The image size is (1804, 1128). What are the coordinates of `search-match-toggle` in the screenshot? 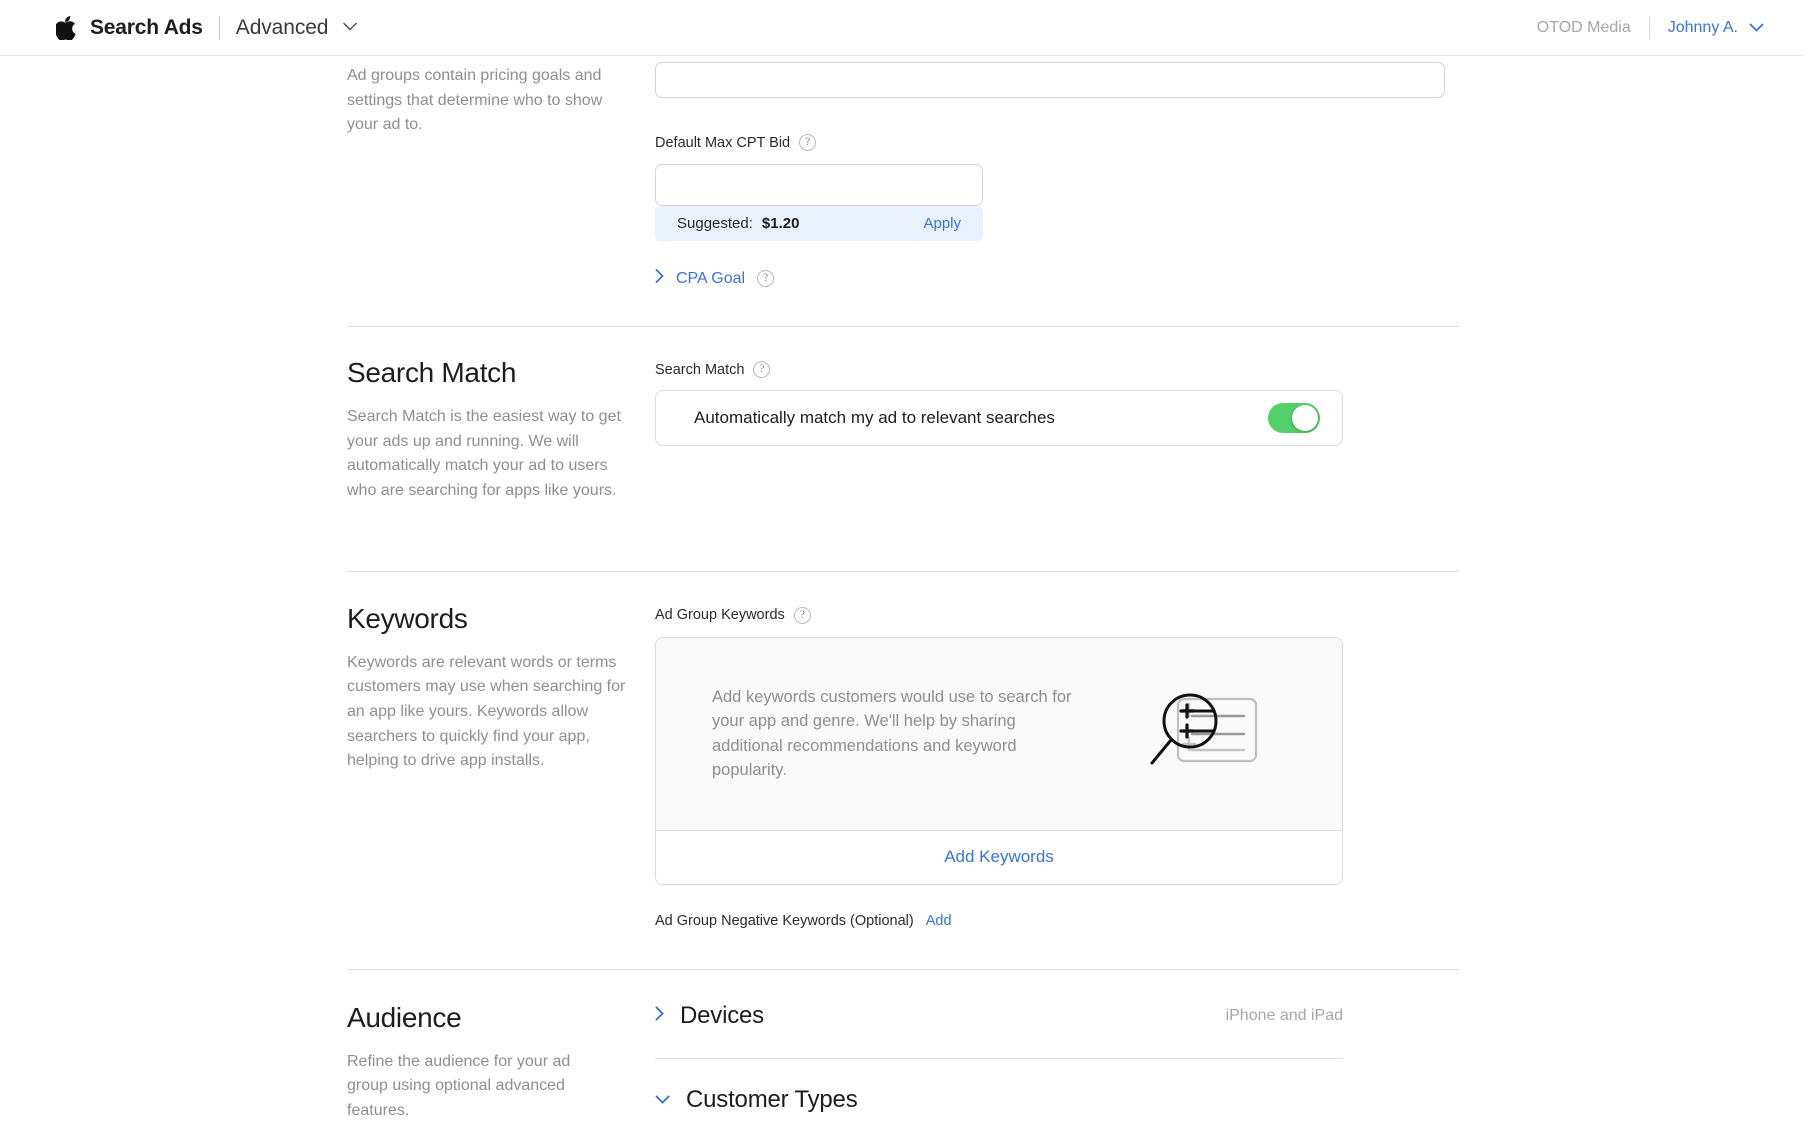 It's located at (1294, 418).